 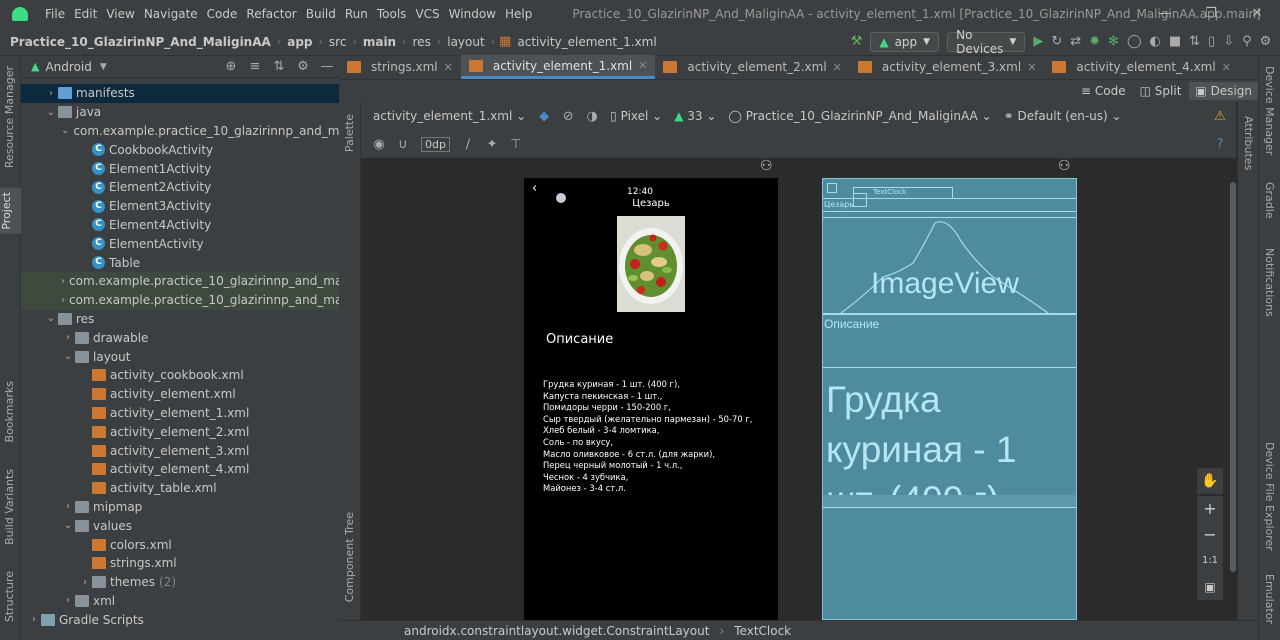 What do you see at coordinates (400, 67) in the screenshot?
I see `tab-strings-xml: strings.xml ✕` at bounding box center [400, 67].